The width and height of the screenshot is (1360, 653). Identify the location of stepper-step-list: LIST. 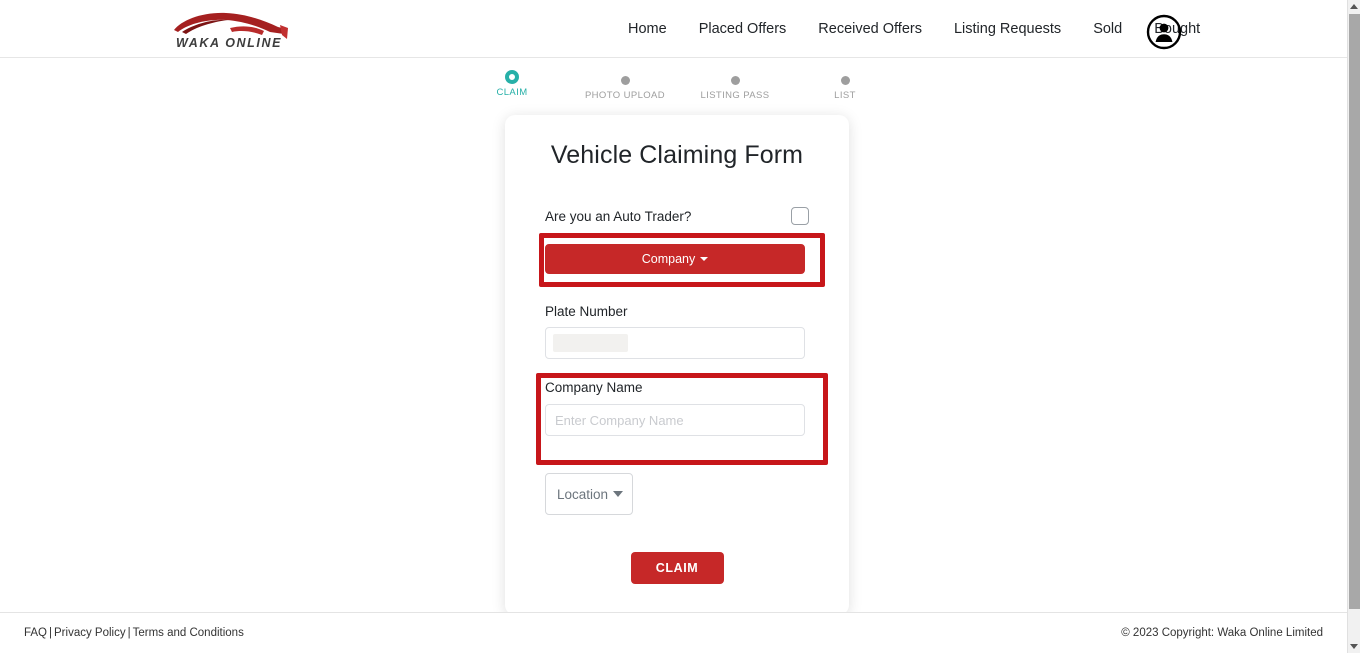
(845, 86).